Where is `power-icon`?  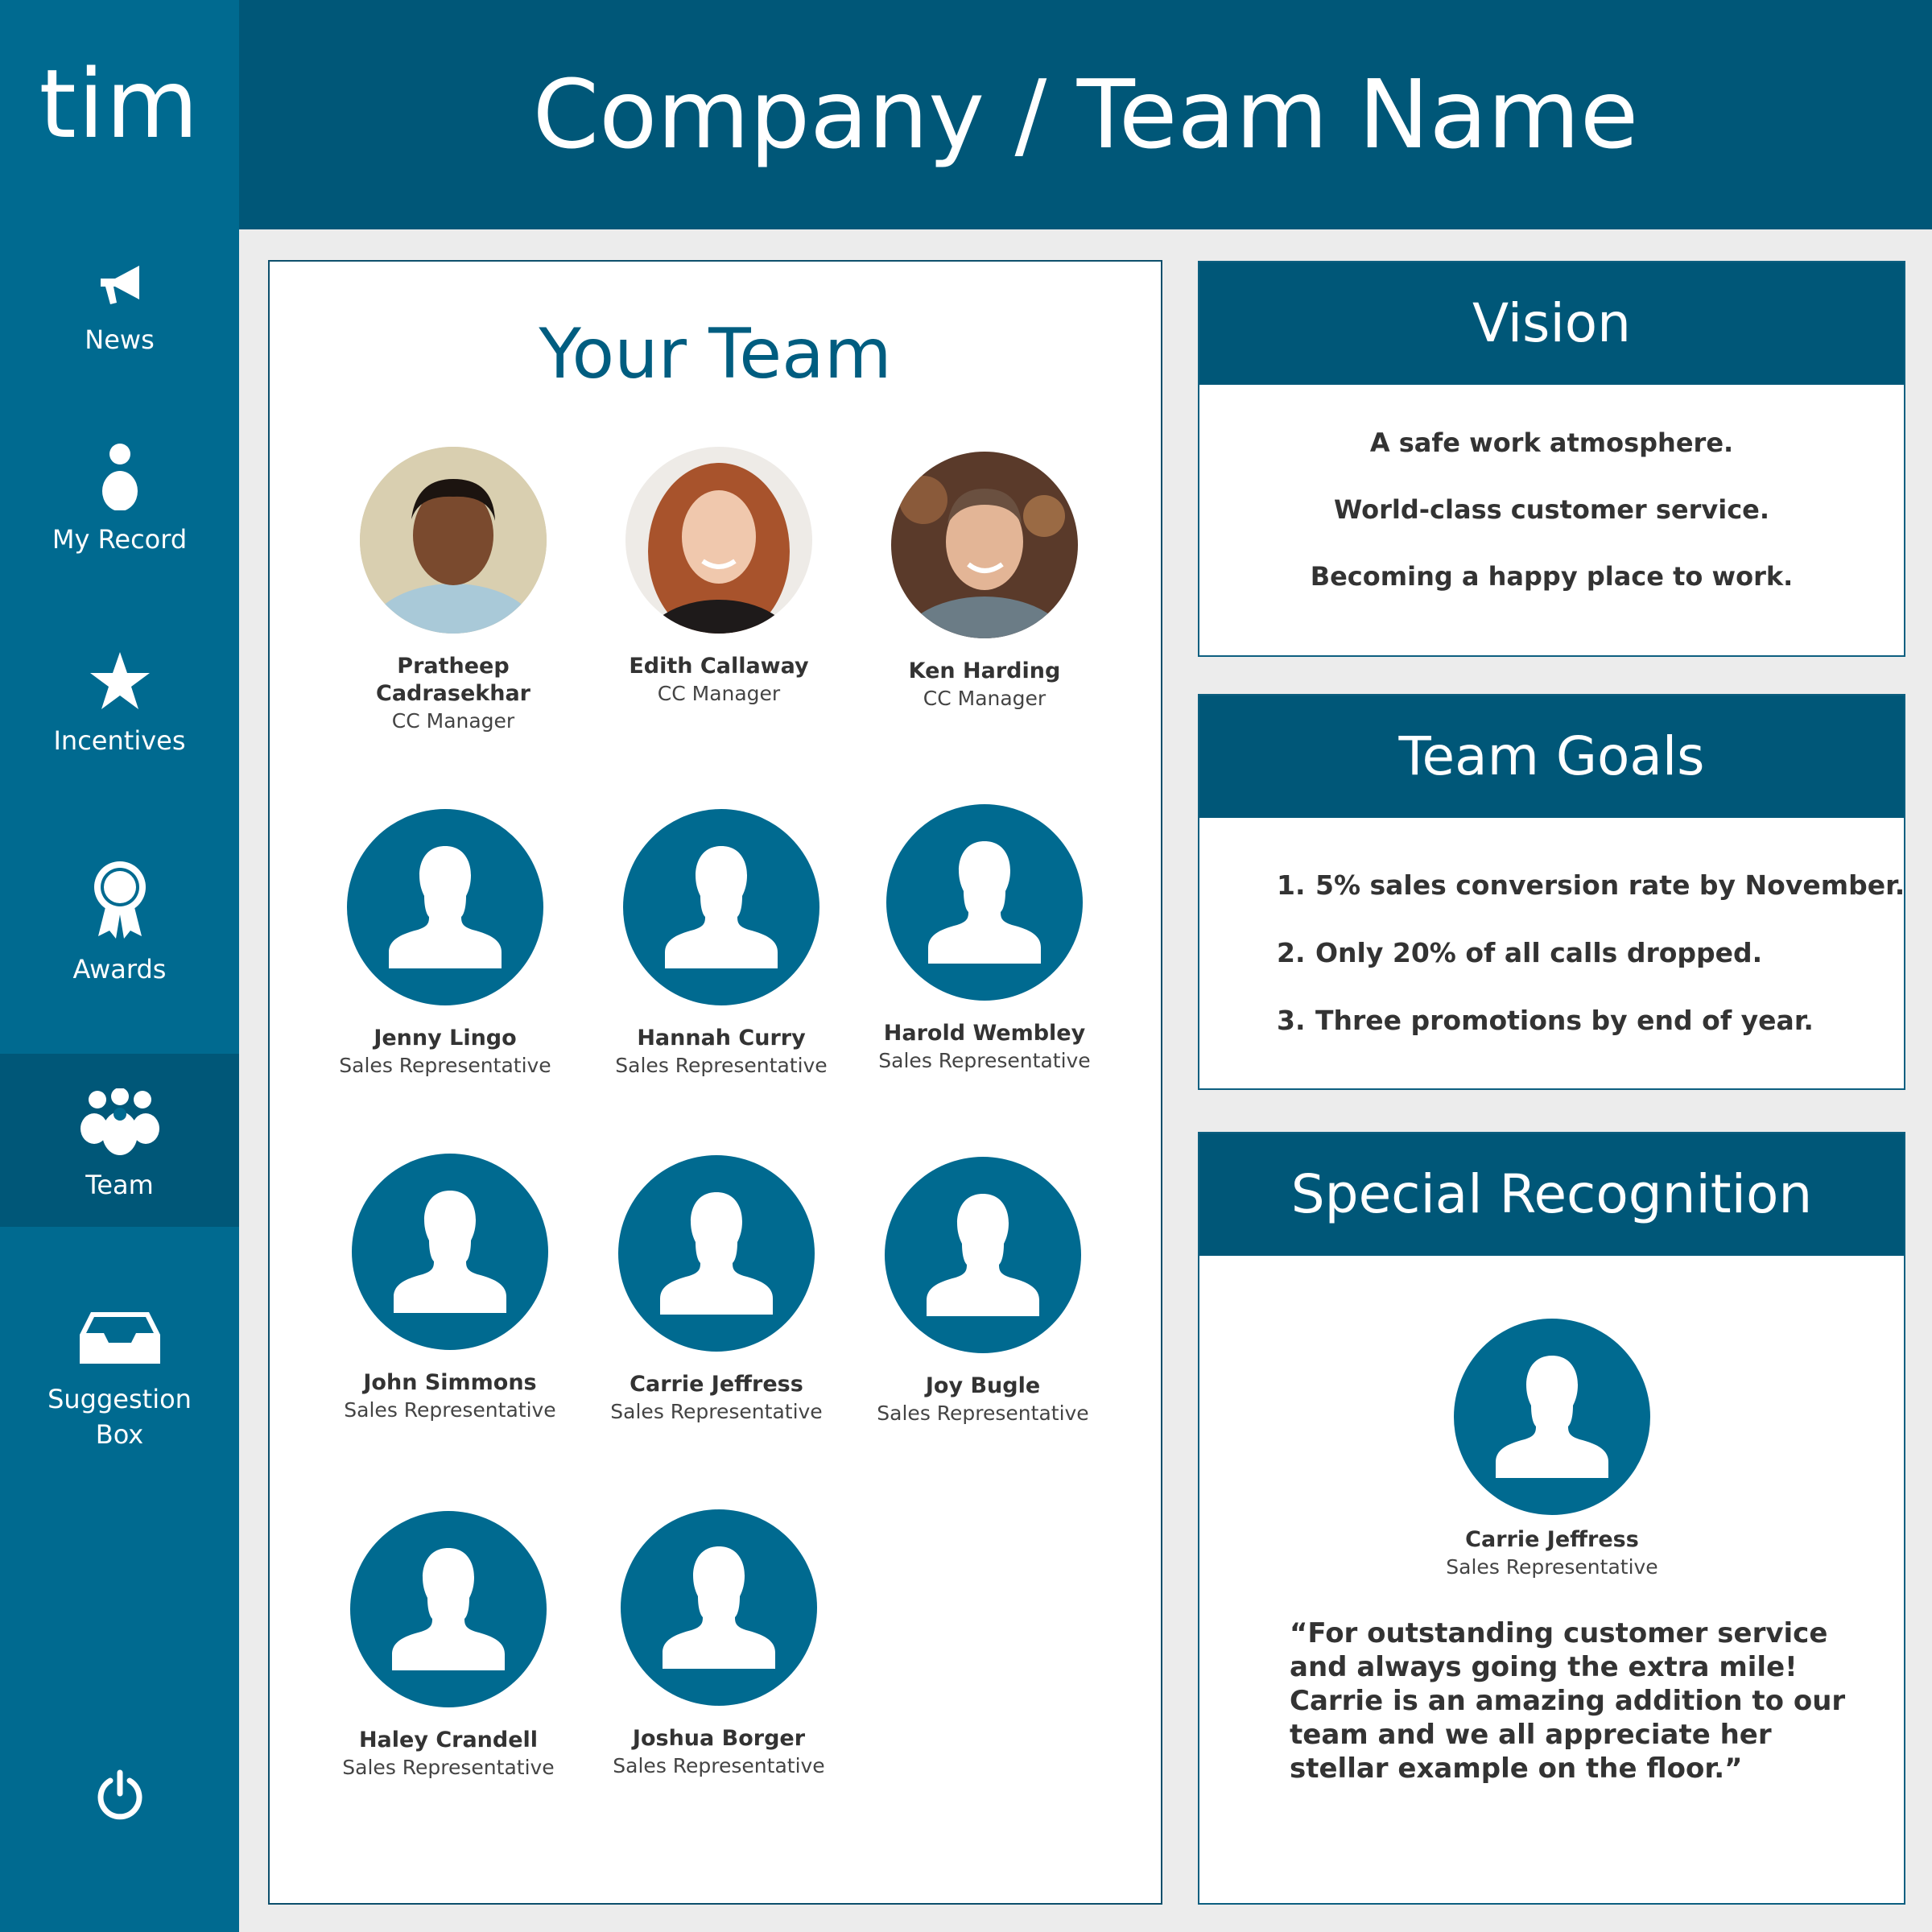 power-icon is located at coordinates (119, 1794).